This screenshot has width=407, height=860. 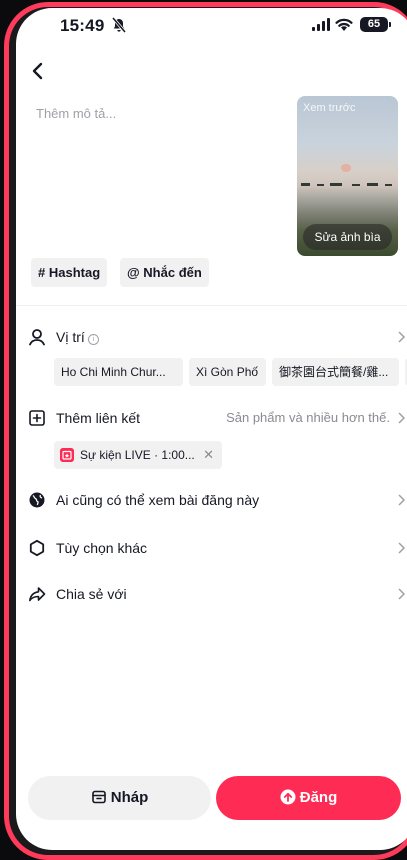 I want to click on draft-box-icon, so click(x=98, y=797).